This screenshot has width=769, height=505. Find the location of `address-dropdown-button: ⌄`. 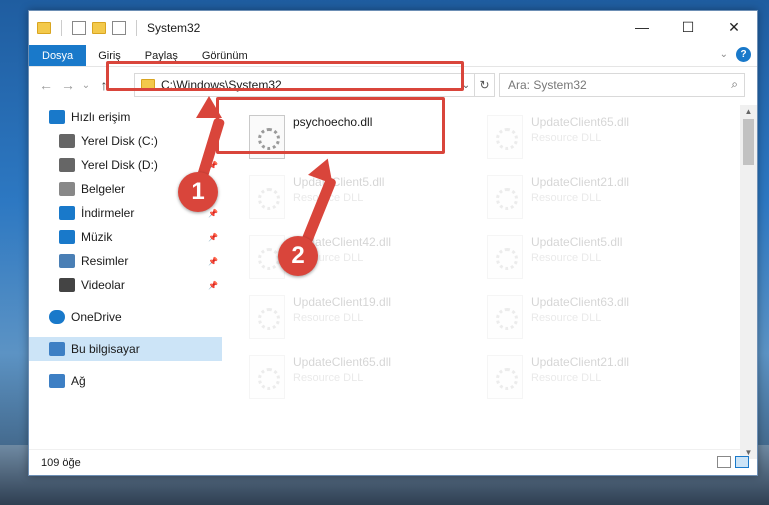

address-dropdown-button: ⌄ is located at coordinates (466, 85).